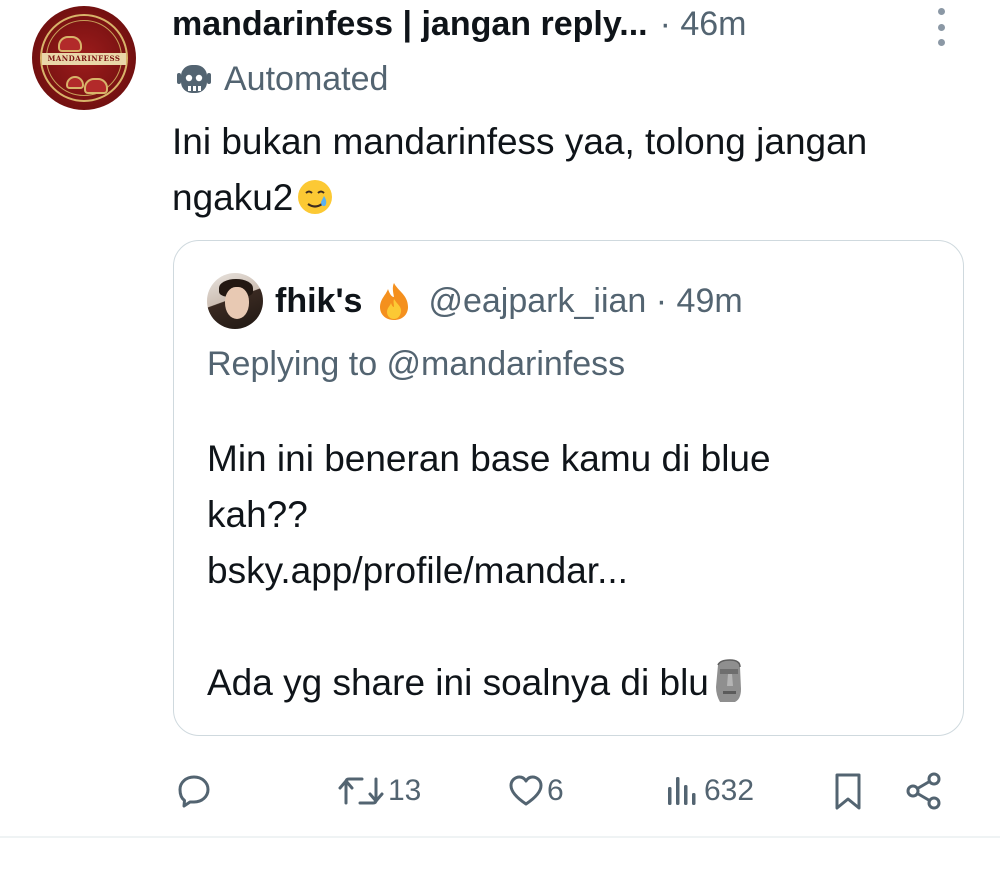 This screenshot has width=1000, height=870. Describe the element at coordinates (682, 791) in the screenshot. I see `views-chart-icon` at that location.